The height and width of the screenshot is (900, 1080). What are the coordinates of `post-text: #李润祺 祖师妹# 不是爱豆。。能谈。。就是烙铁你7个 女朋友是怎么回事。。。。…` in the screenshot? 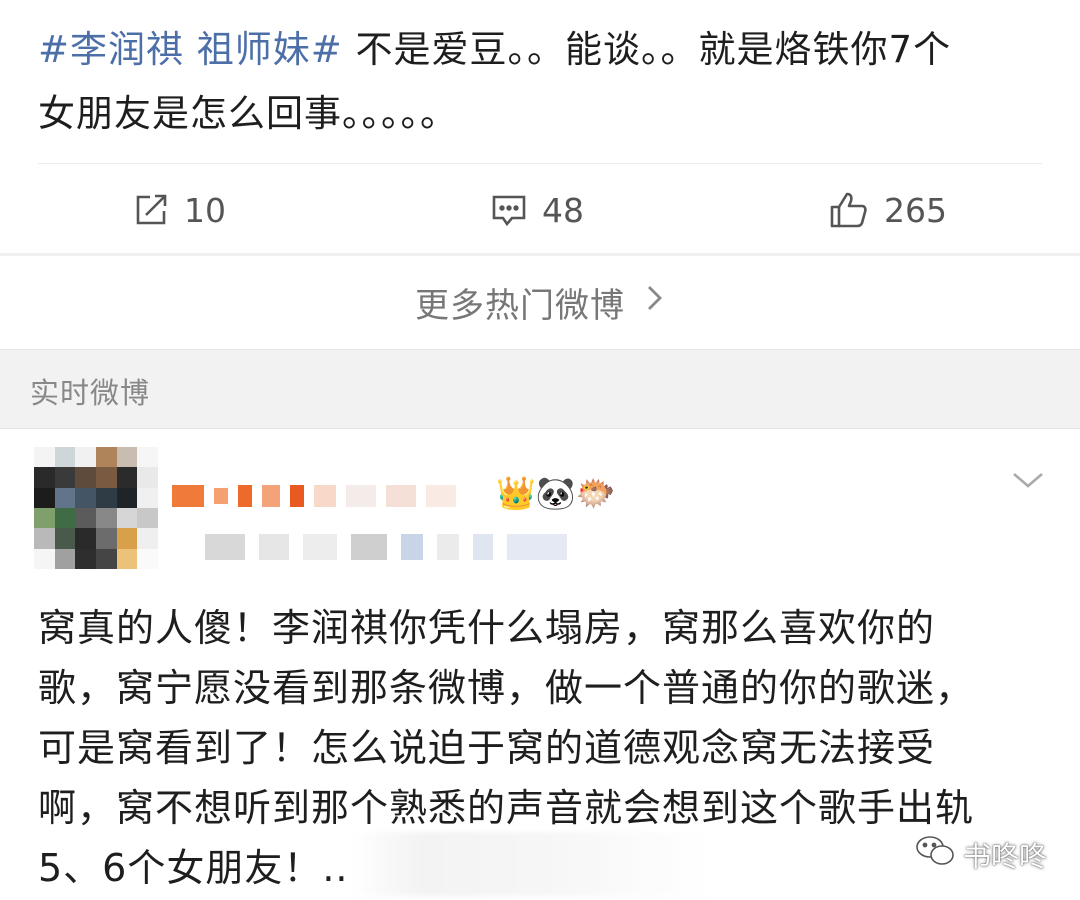 It's located at (543, 82).